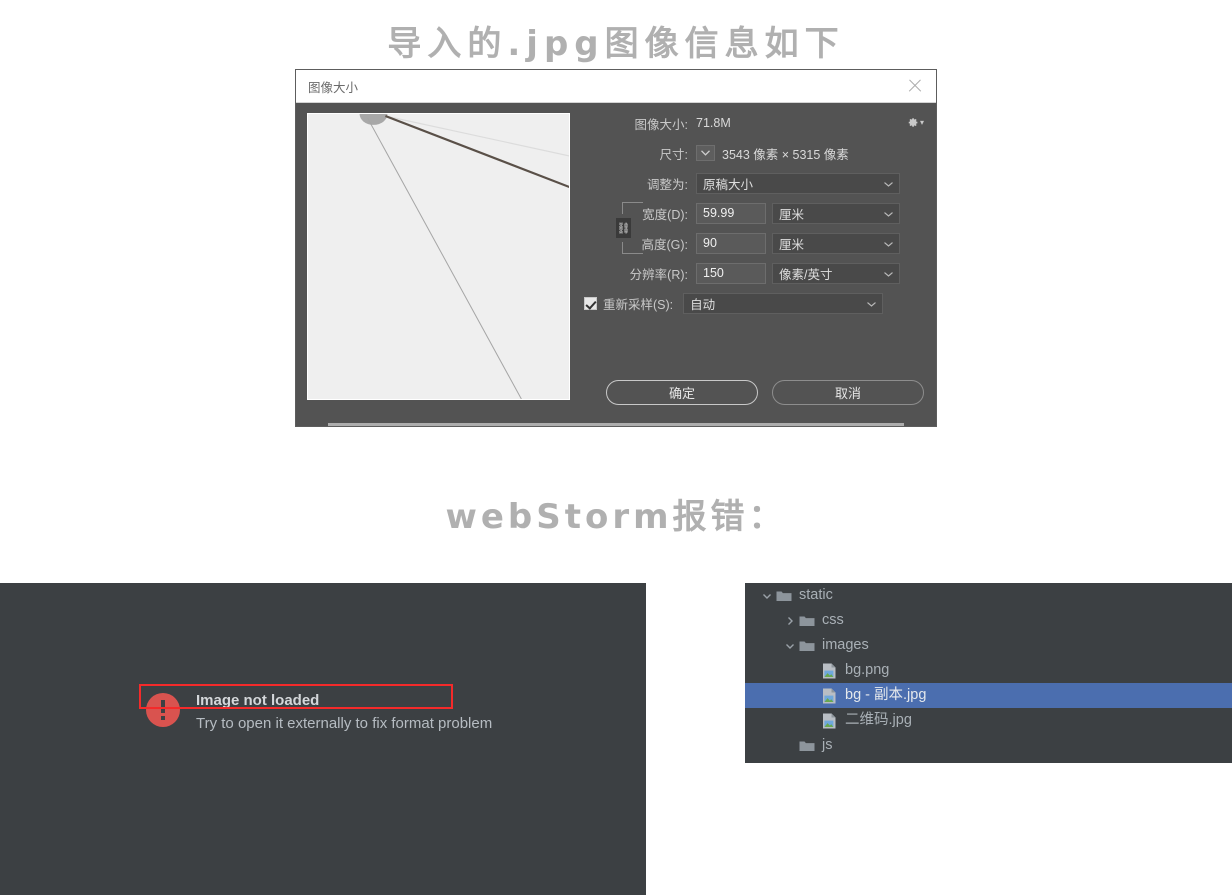  Describe the element at coordinates (658, 274) in the screenshot. I see `resolution-label: 分辨率(R):` at that location.